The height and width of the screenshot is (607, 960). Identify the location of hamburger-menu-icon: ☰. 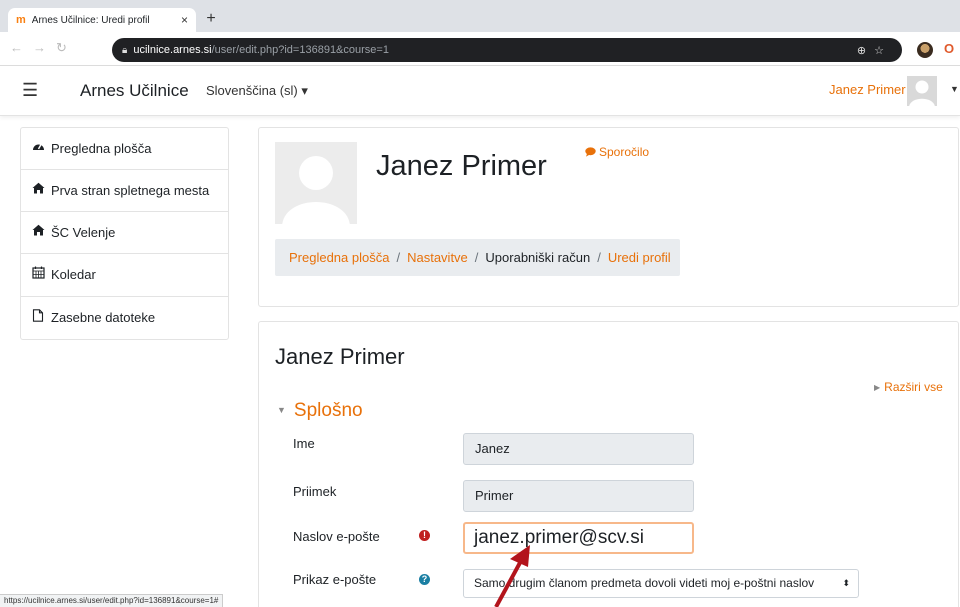
(30, 90).